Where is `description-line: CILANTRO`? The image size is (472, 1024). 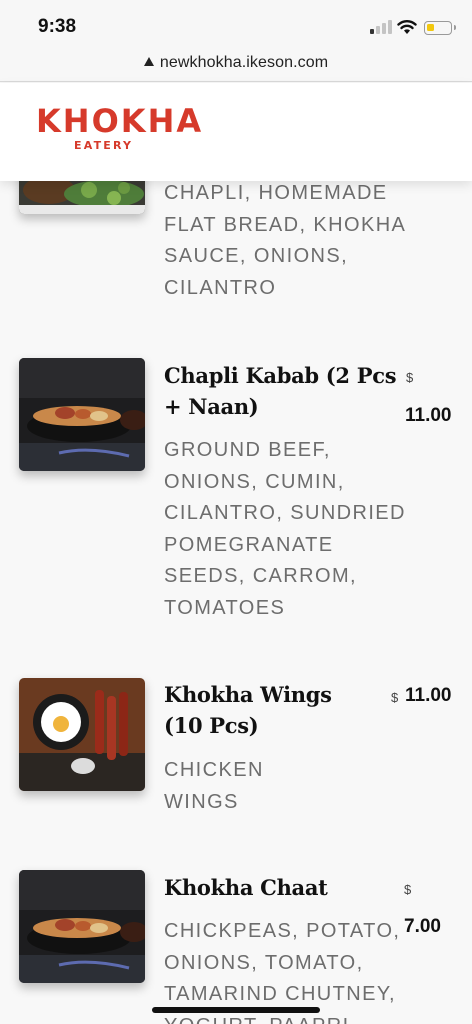 description-line: CILANTRO is located at coordinates (220, 287).